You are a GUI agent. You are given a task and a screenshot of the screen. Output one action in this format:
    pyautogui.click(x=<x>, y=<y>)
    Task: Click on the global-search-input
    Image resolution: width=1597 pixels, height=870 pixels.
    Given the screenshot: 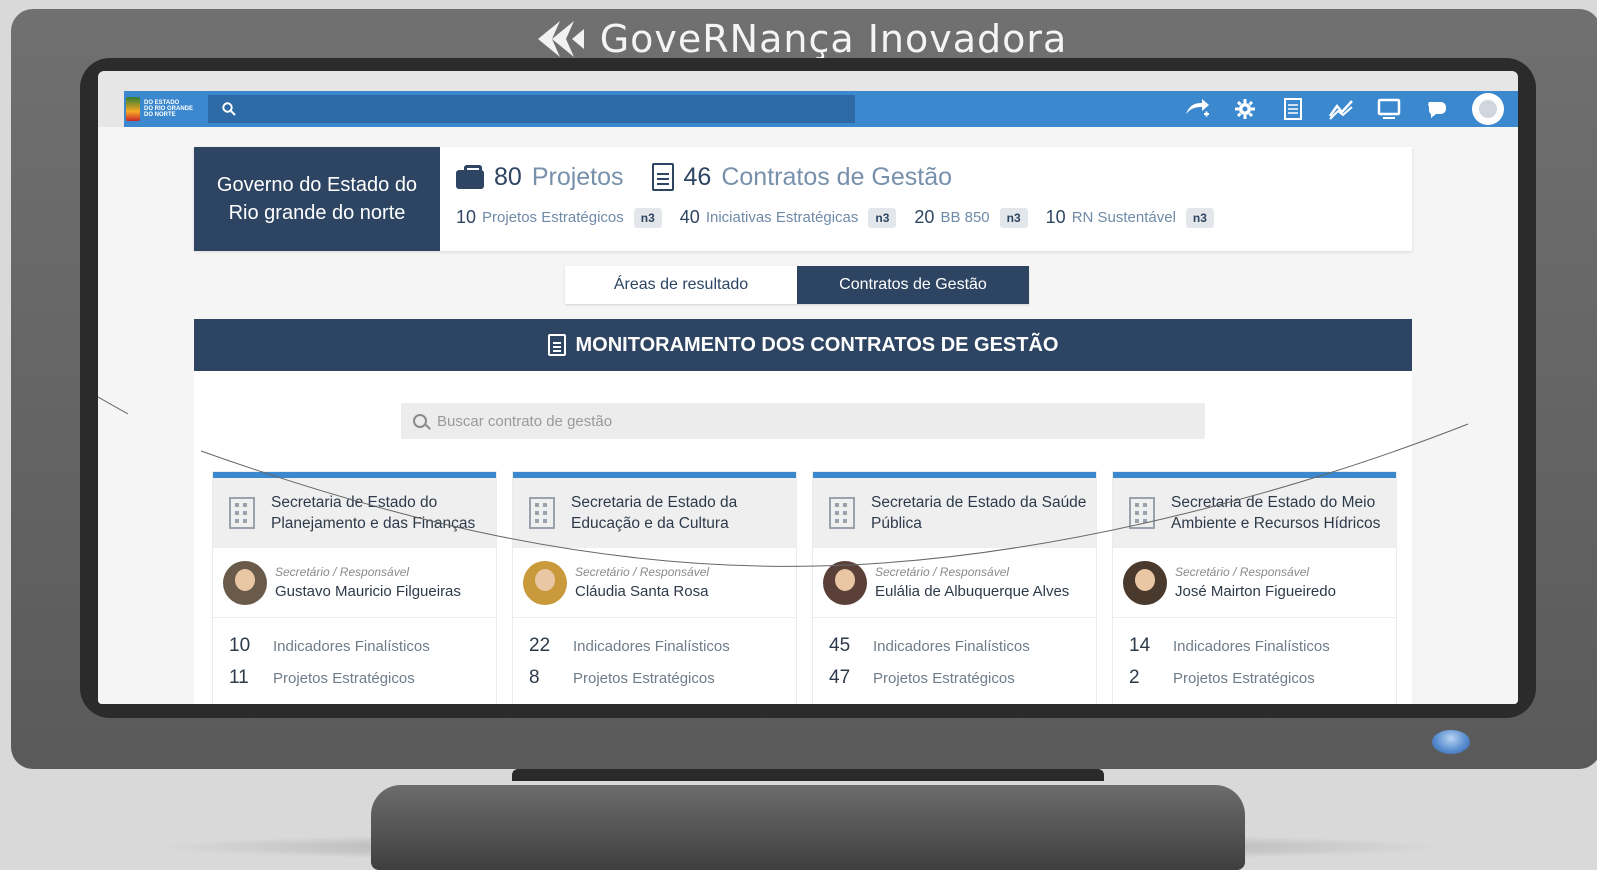 What is the action you would take?
    pyautogui.click(x=531, y=109)
    